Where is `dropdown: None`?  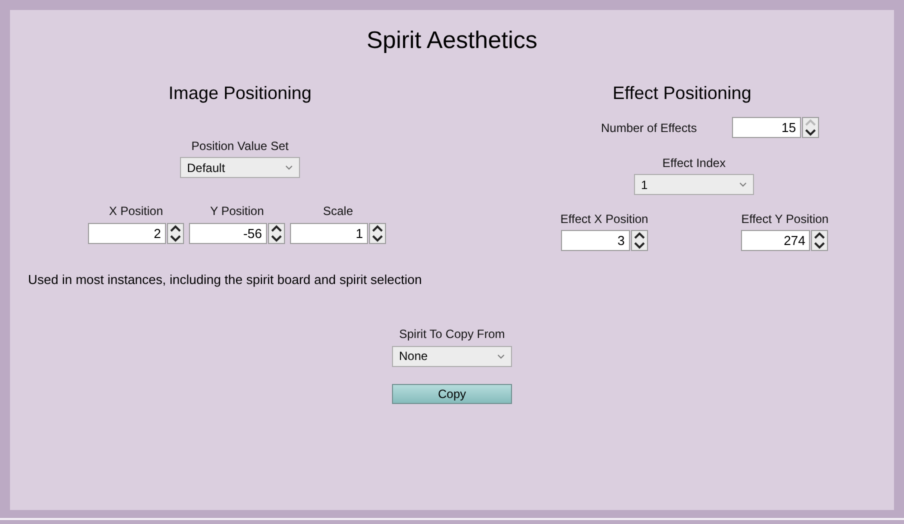 dropdown: None is located at coordinates (452, 356).